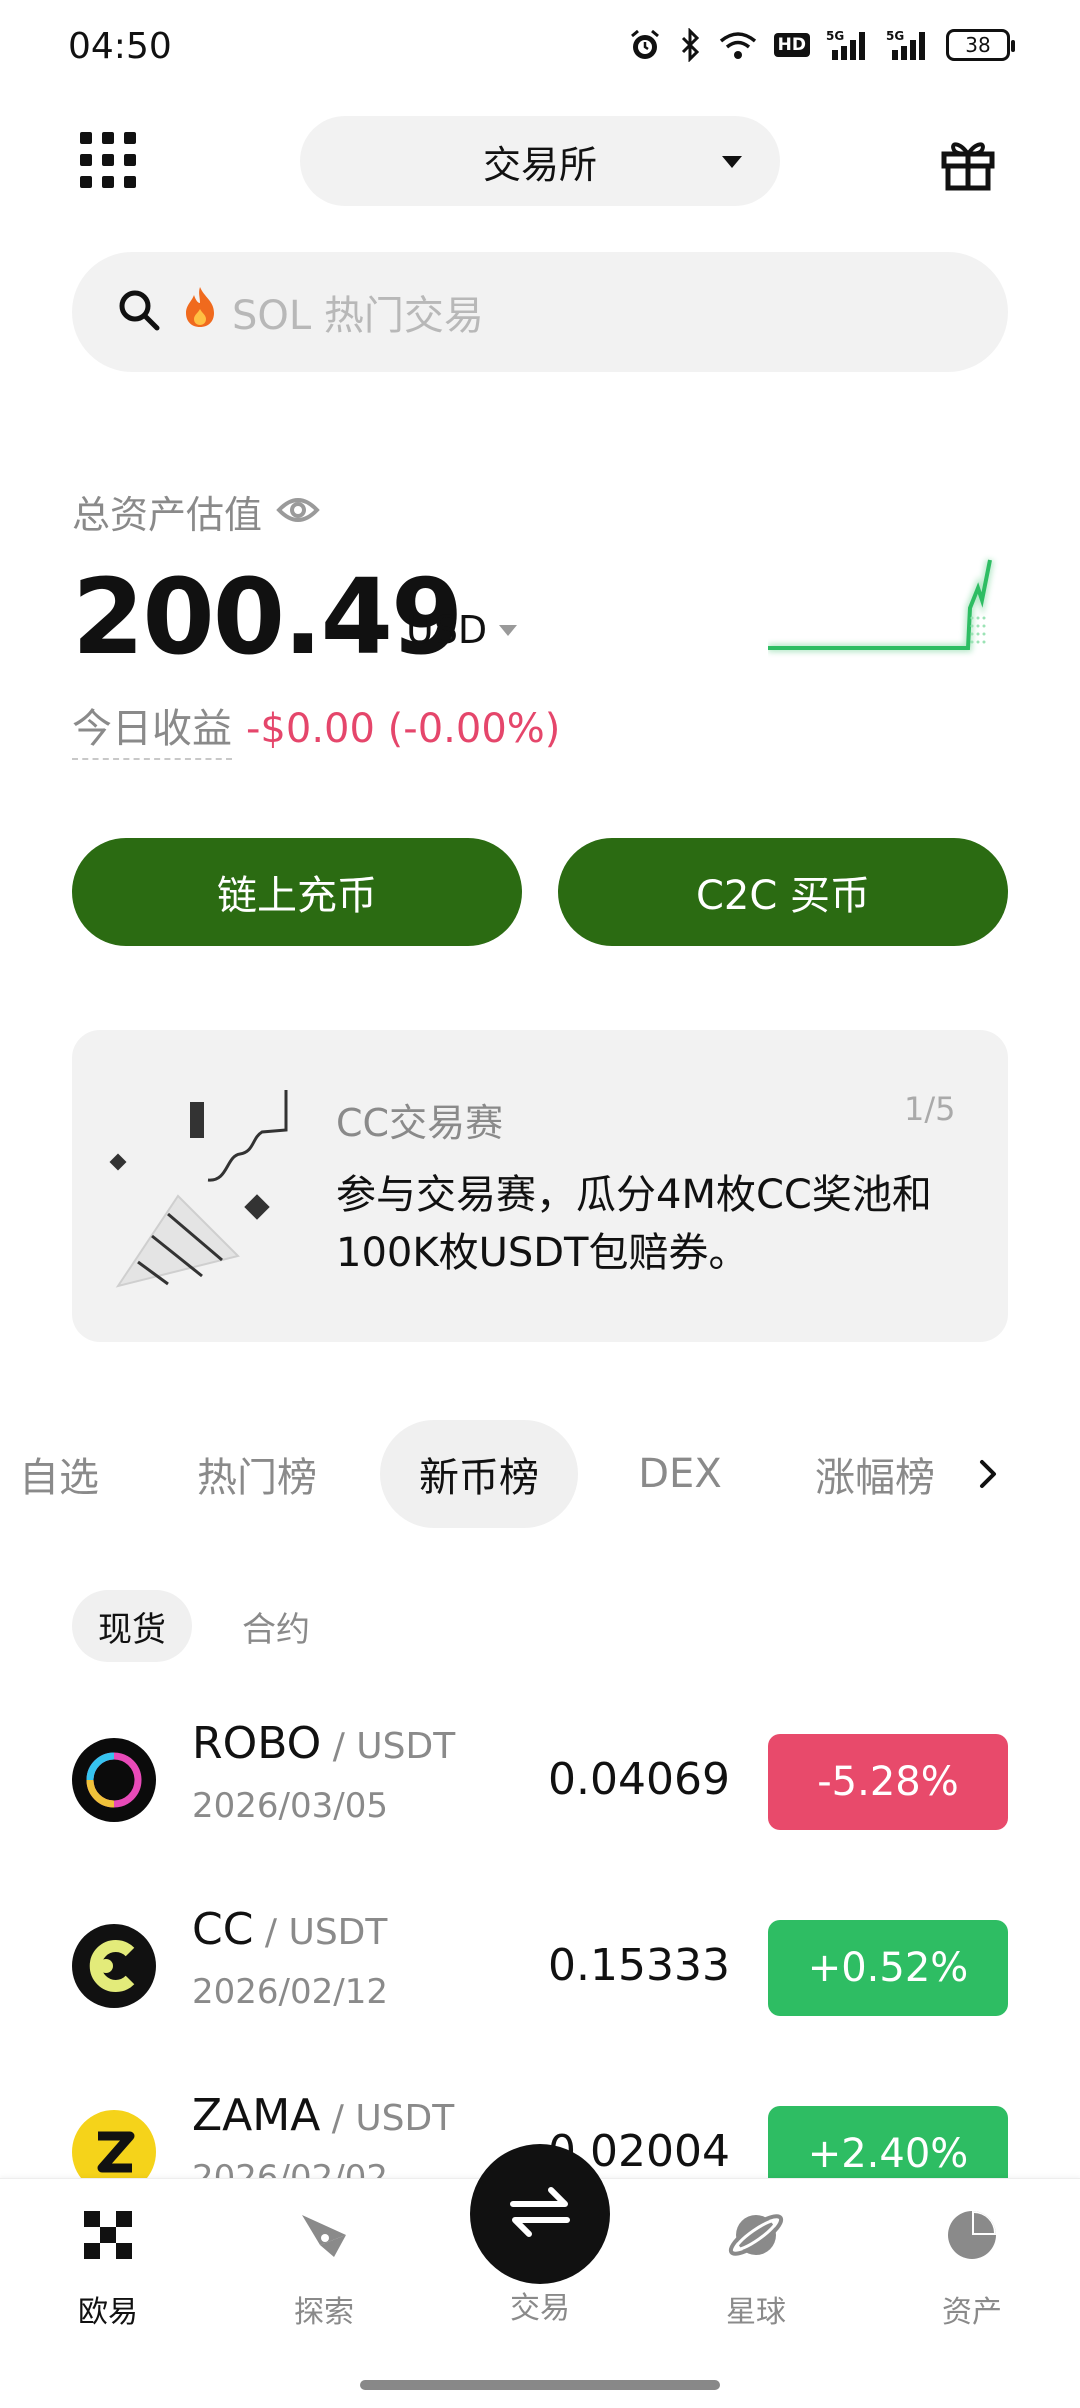  Describe the element at coordinates (539, 164) in the screenshot. I see `exchange-mode-label: 交易所` at that location.